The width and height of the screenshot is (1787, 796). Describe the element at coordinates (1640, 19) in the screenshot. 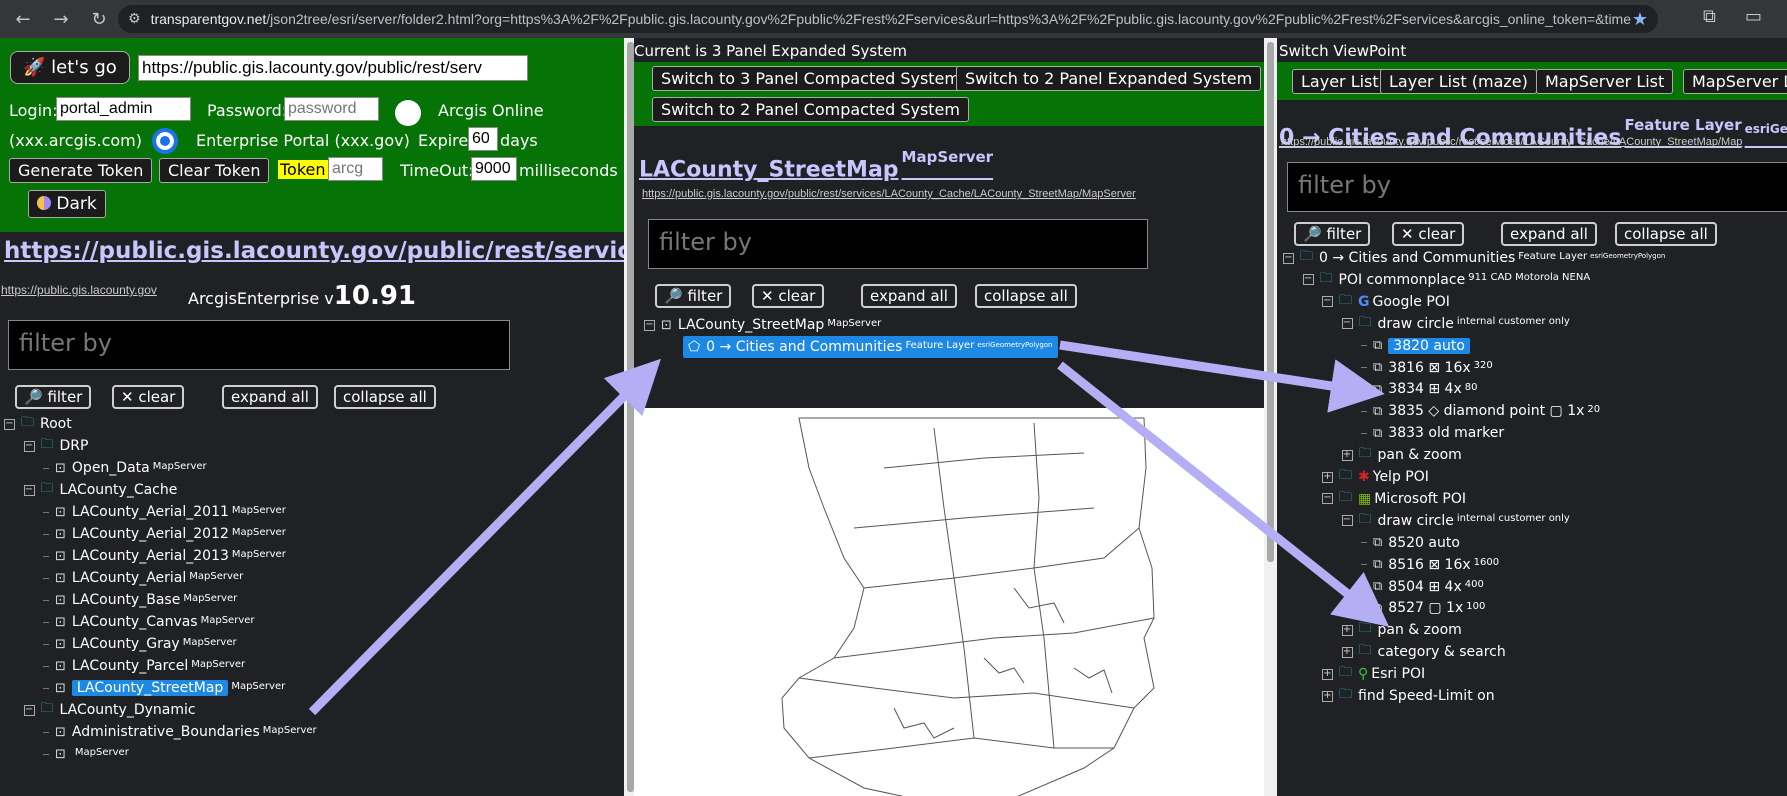

I see `bookmark-star-icon: ★` at that location.